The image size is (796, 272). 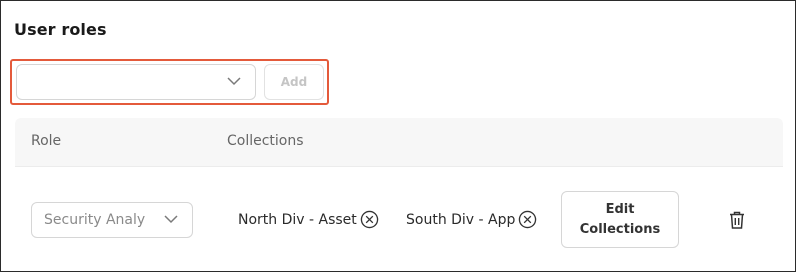 I want to click on header-role: Role, so click(x=46, y=141).